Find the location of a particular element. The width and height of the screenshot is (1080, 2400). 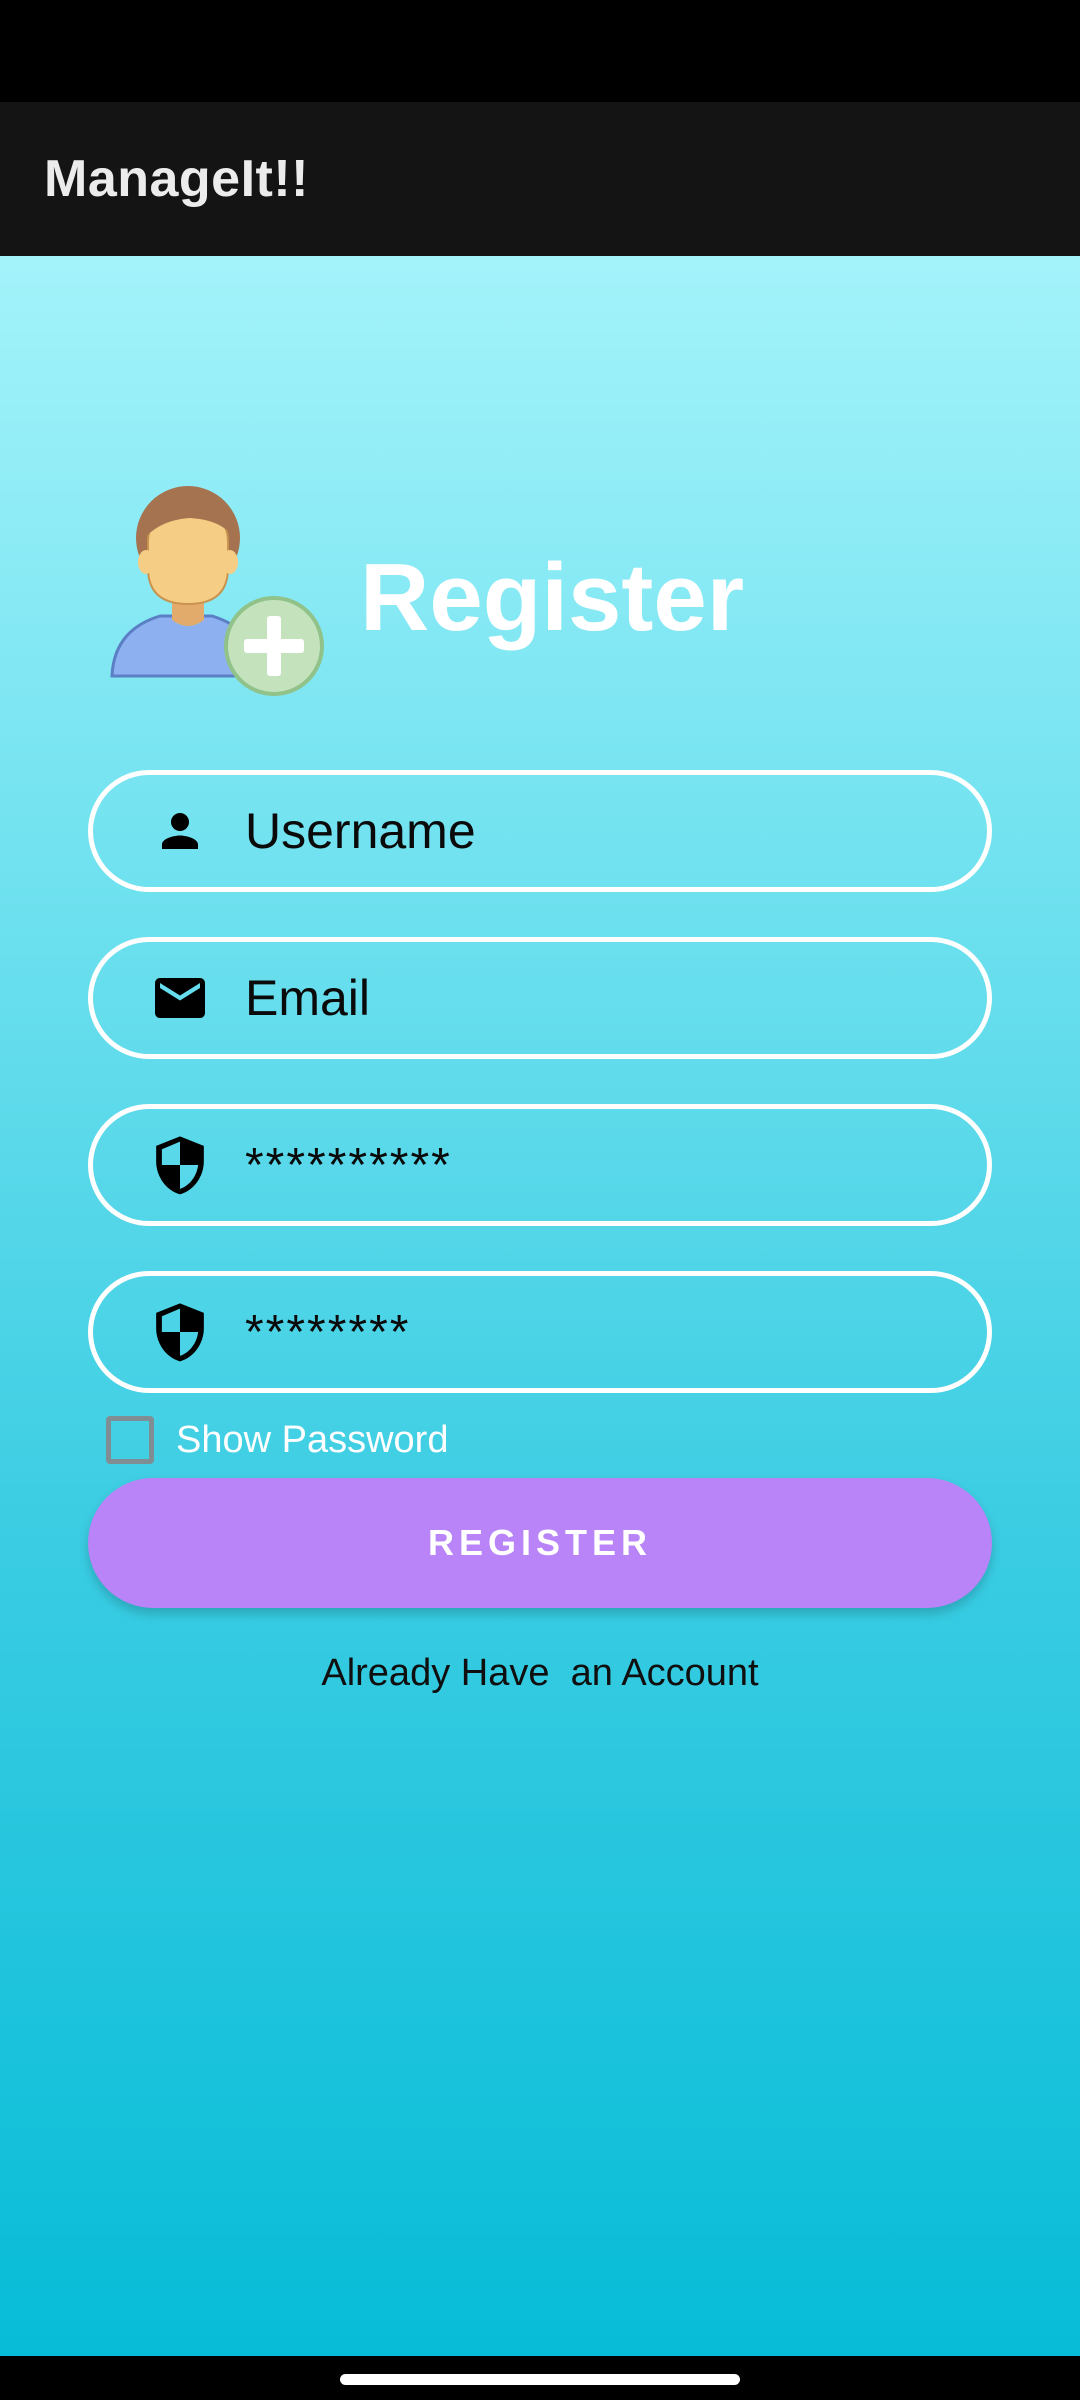

confirm-password-input: ******** is located at coordinates (327, 1332).